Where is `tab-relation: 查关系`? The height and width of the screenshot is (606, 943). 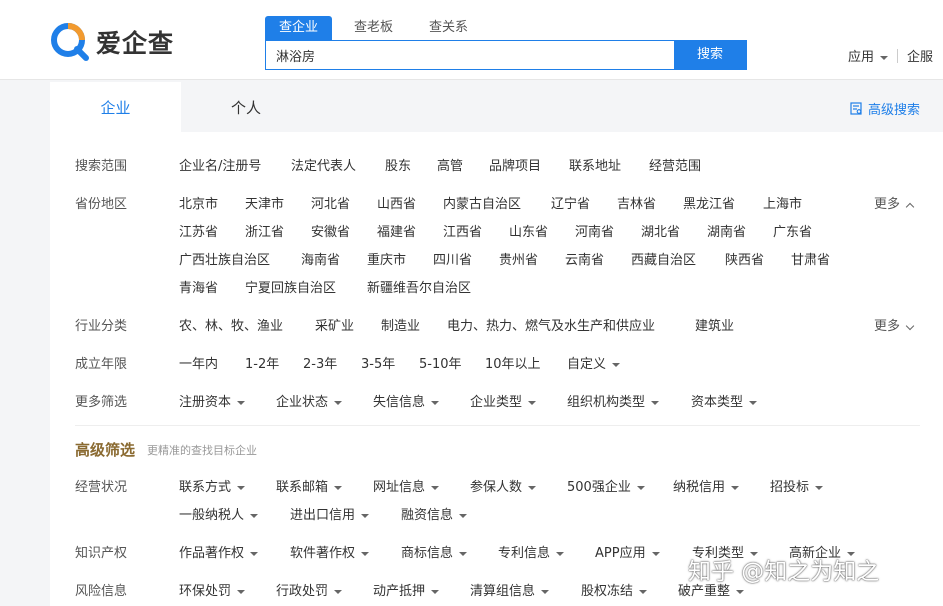 tab-relation: 查关系 is located at coordinates (448, 28).